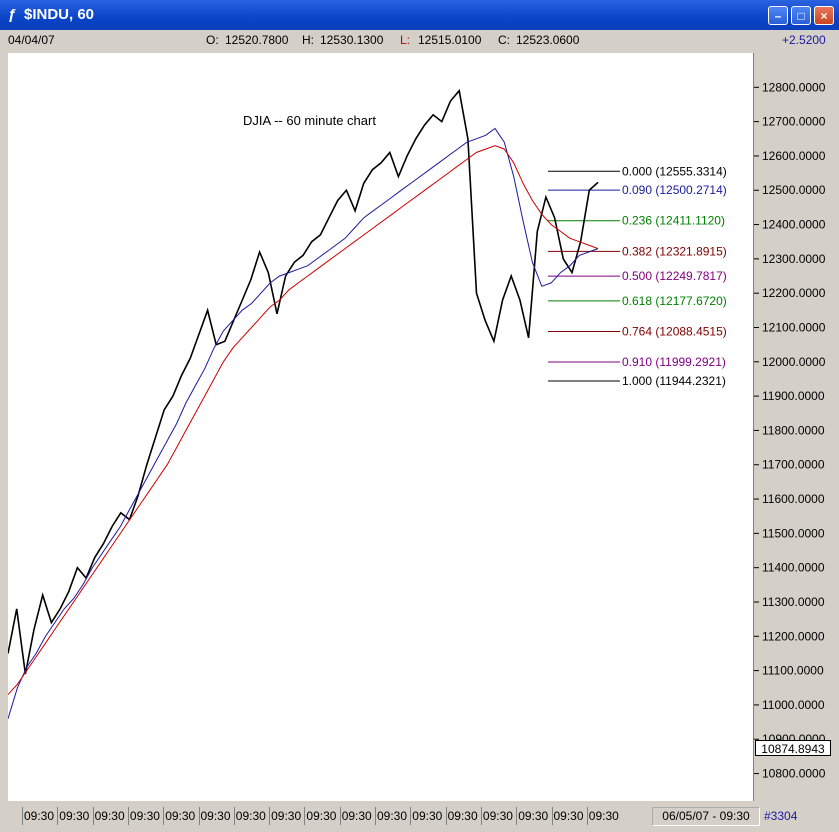 This screenshot has height=832, width=839. What do you see at coordinates (674, 251) in the screenshot?
I see `fib-label-3: 0.382 (12321.8915)` at bounding box center [674, 251].